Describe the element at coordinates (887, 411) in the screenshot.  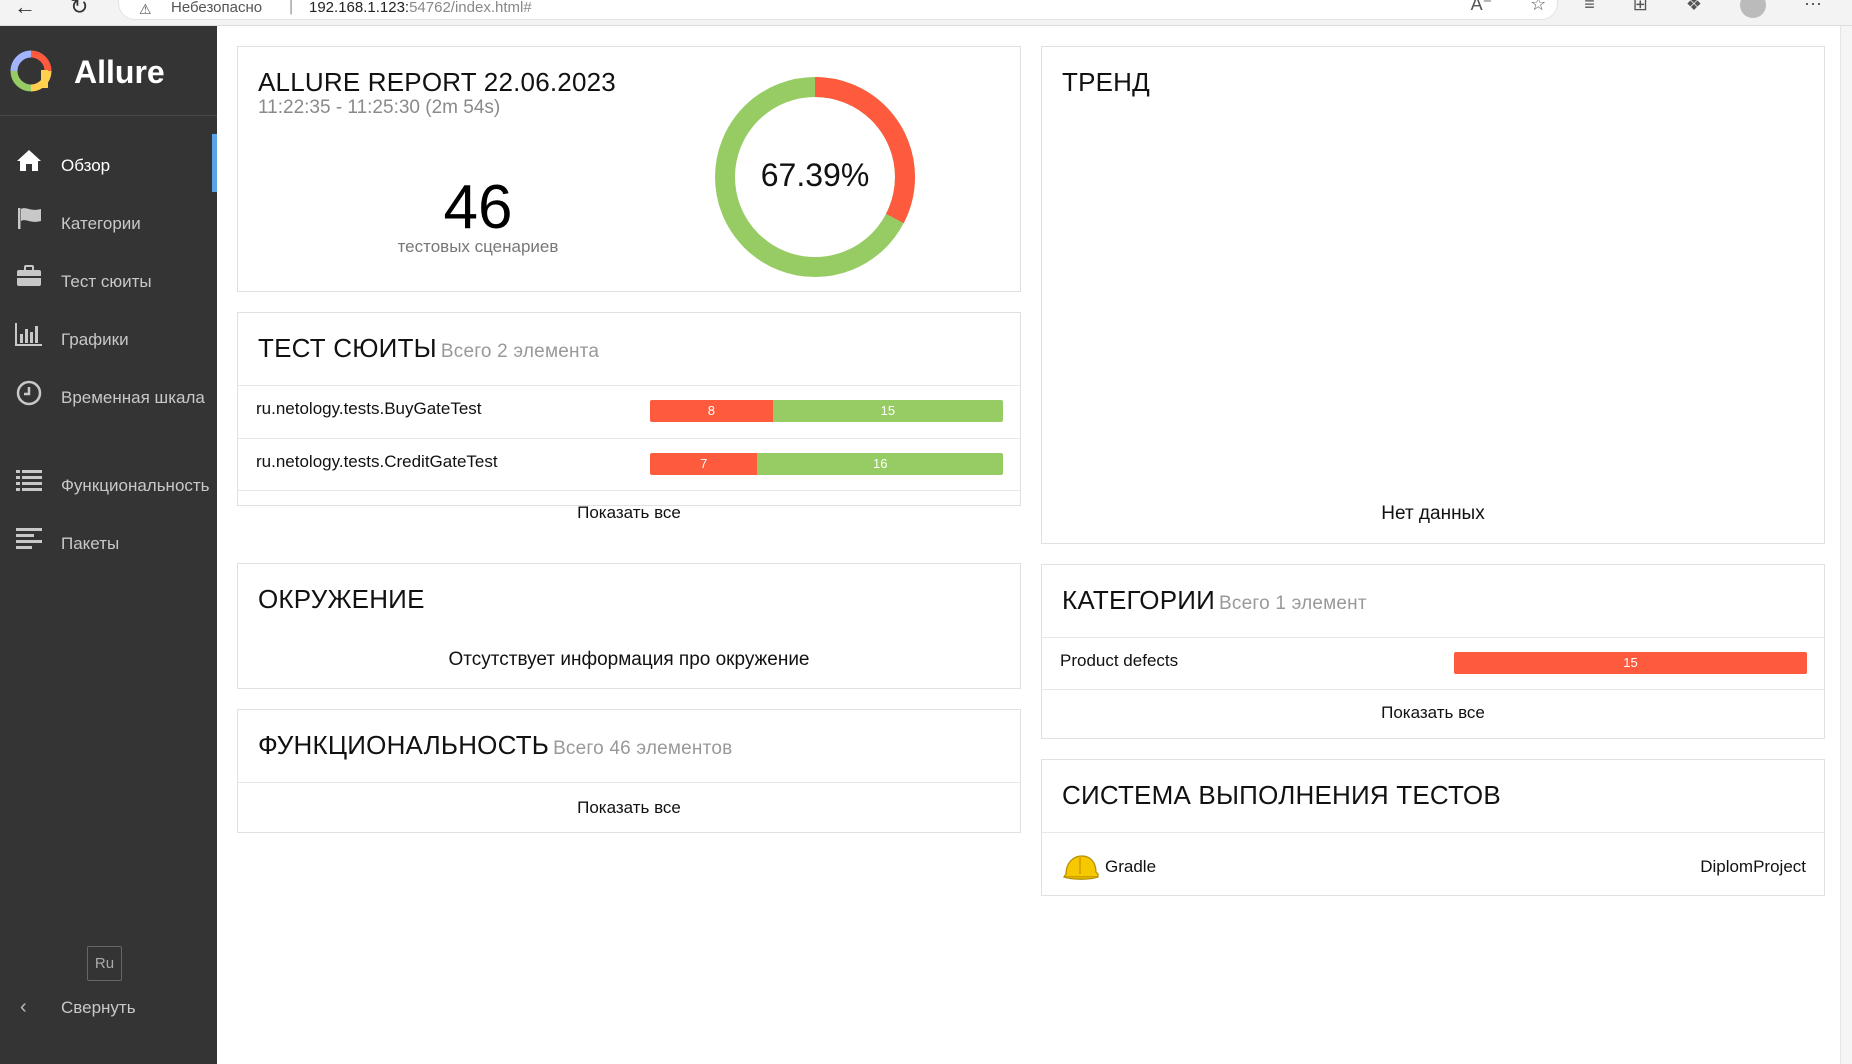
I see `passed-segment: 15` at that location.